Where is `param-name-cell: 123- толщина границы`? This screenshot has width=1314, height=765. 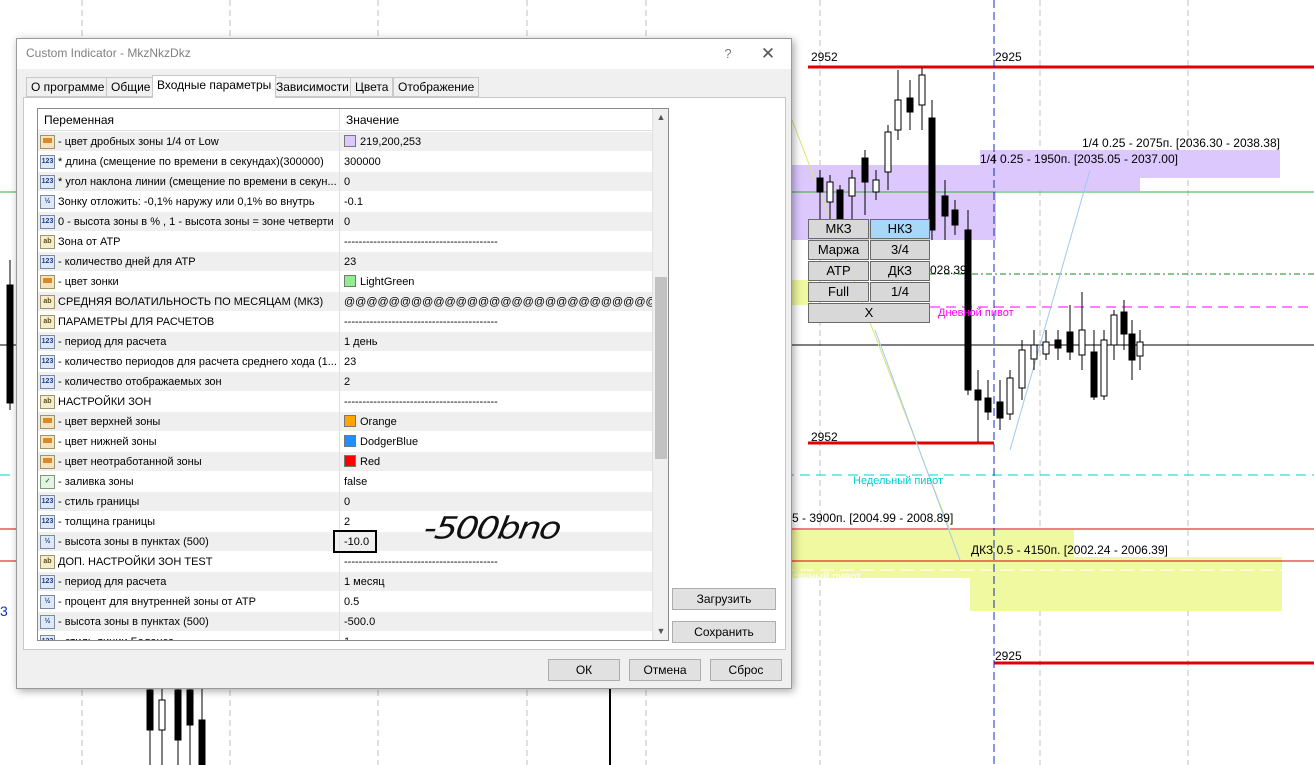
param-name-cell: 123- толщина границы is located at coordinates (189, 522).